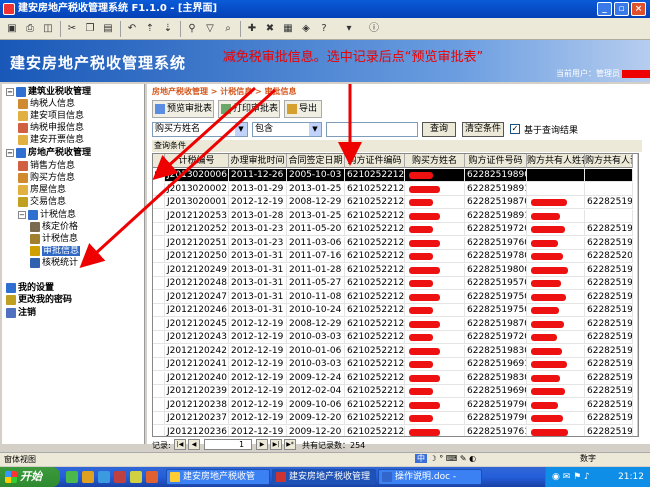  Describe the element at coordinates (270, 29) in the screenshot. I see `delete-record-icon: ✖` at that location.